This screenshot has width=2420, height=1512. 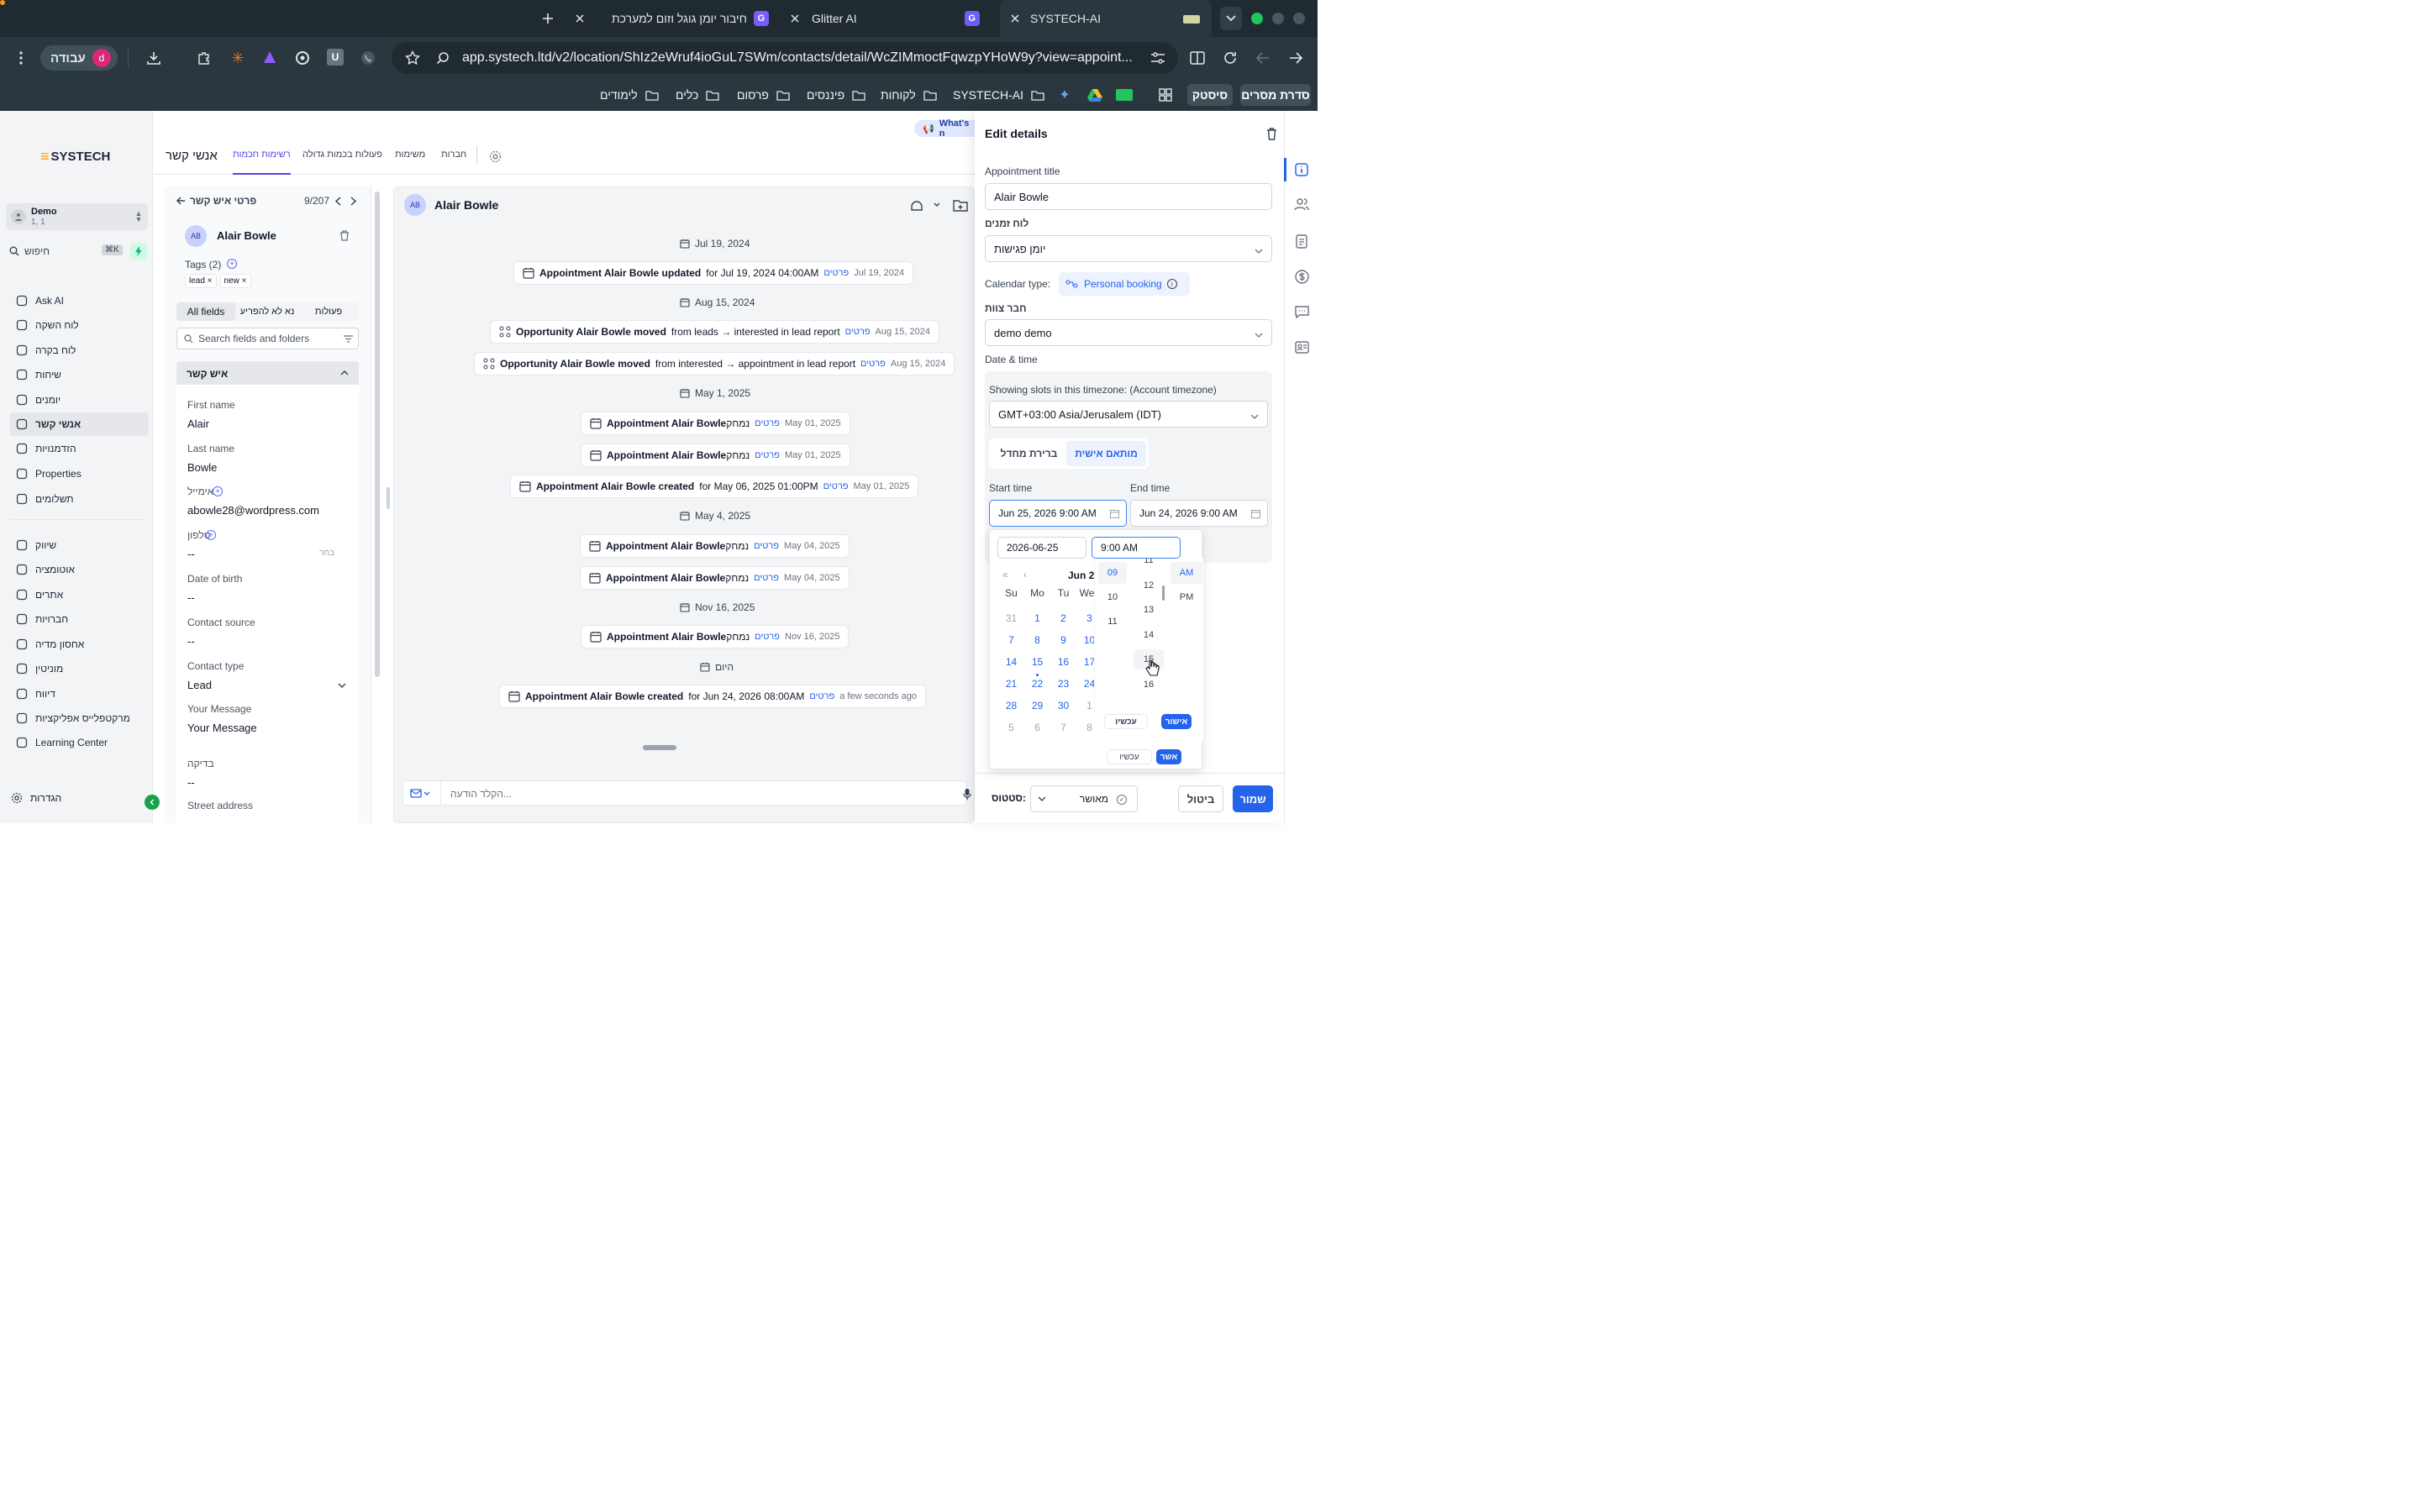 What do you see at coordinates (1081, 575) in the screenshot?
I see `month-label: Jun 2` at bounding box center [1081, 575].